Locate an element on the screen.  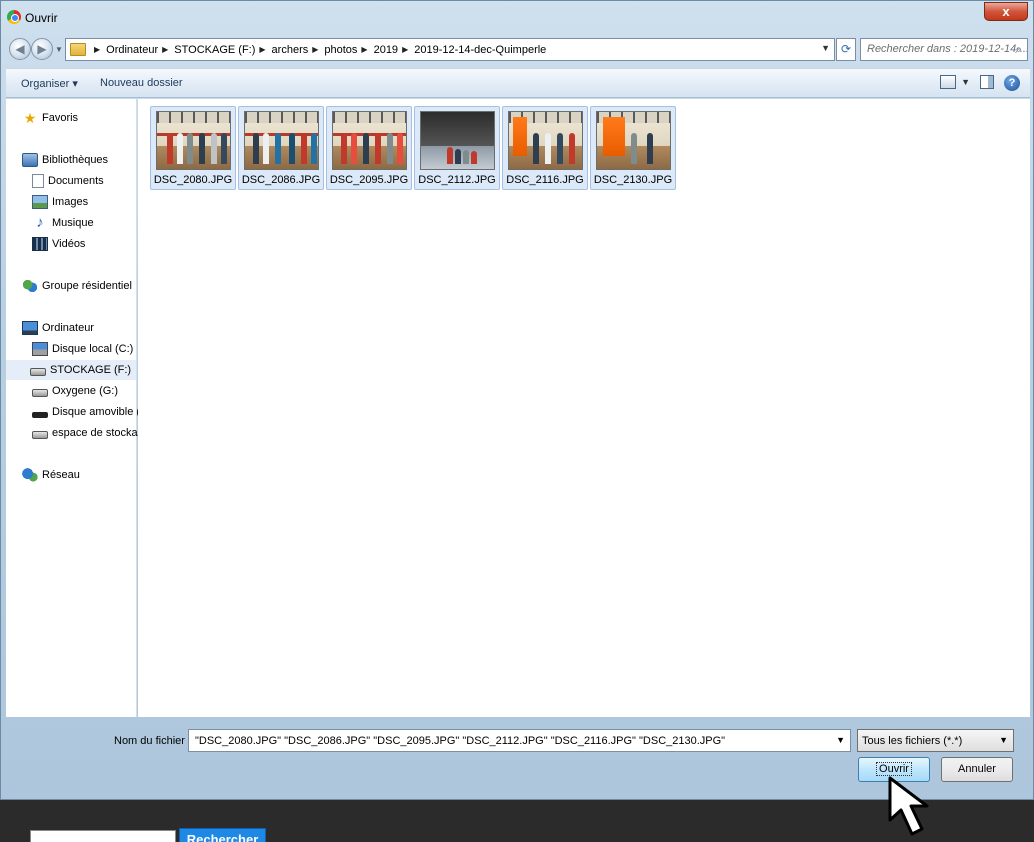
file-type-value: Tous les fichiers (*.*) is located at coordinates (912, 741).